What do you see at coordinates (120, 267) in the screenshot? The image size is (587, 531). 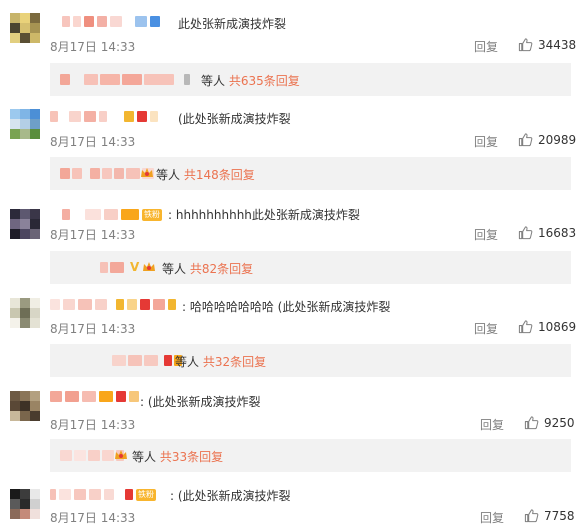 I see `reply-users-blurred: V` at bounding box center [120, 267].